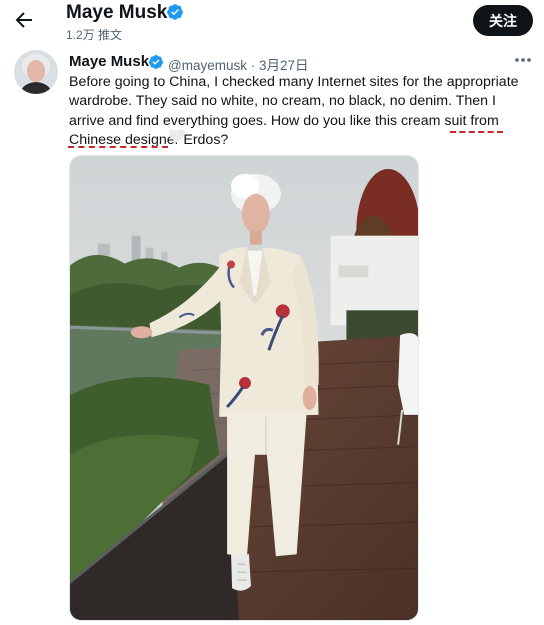 The width and height of the screenshot is (544, 625). What do you see at coordinates (24, 20) in the screenshot?
I see `back-arrow-icon` at bounding box center [24, 20].